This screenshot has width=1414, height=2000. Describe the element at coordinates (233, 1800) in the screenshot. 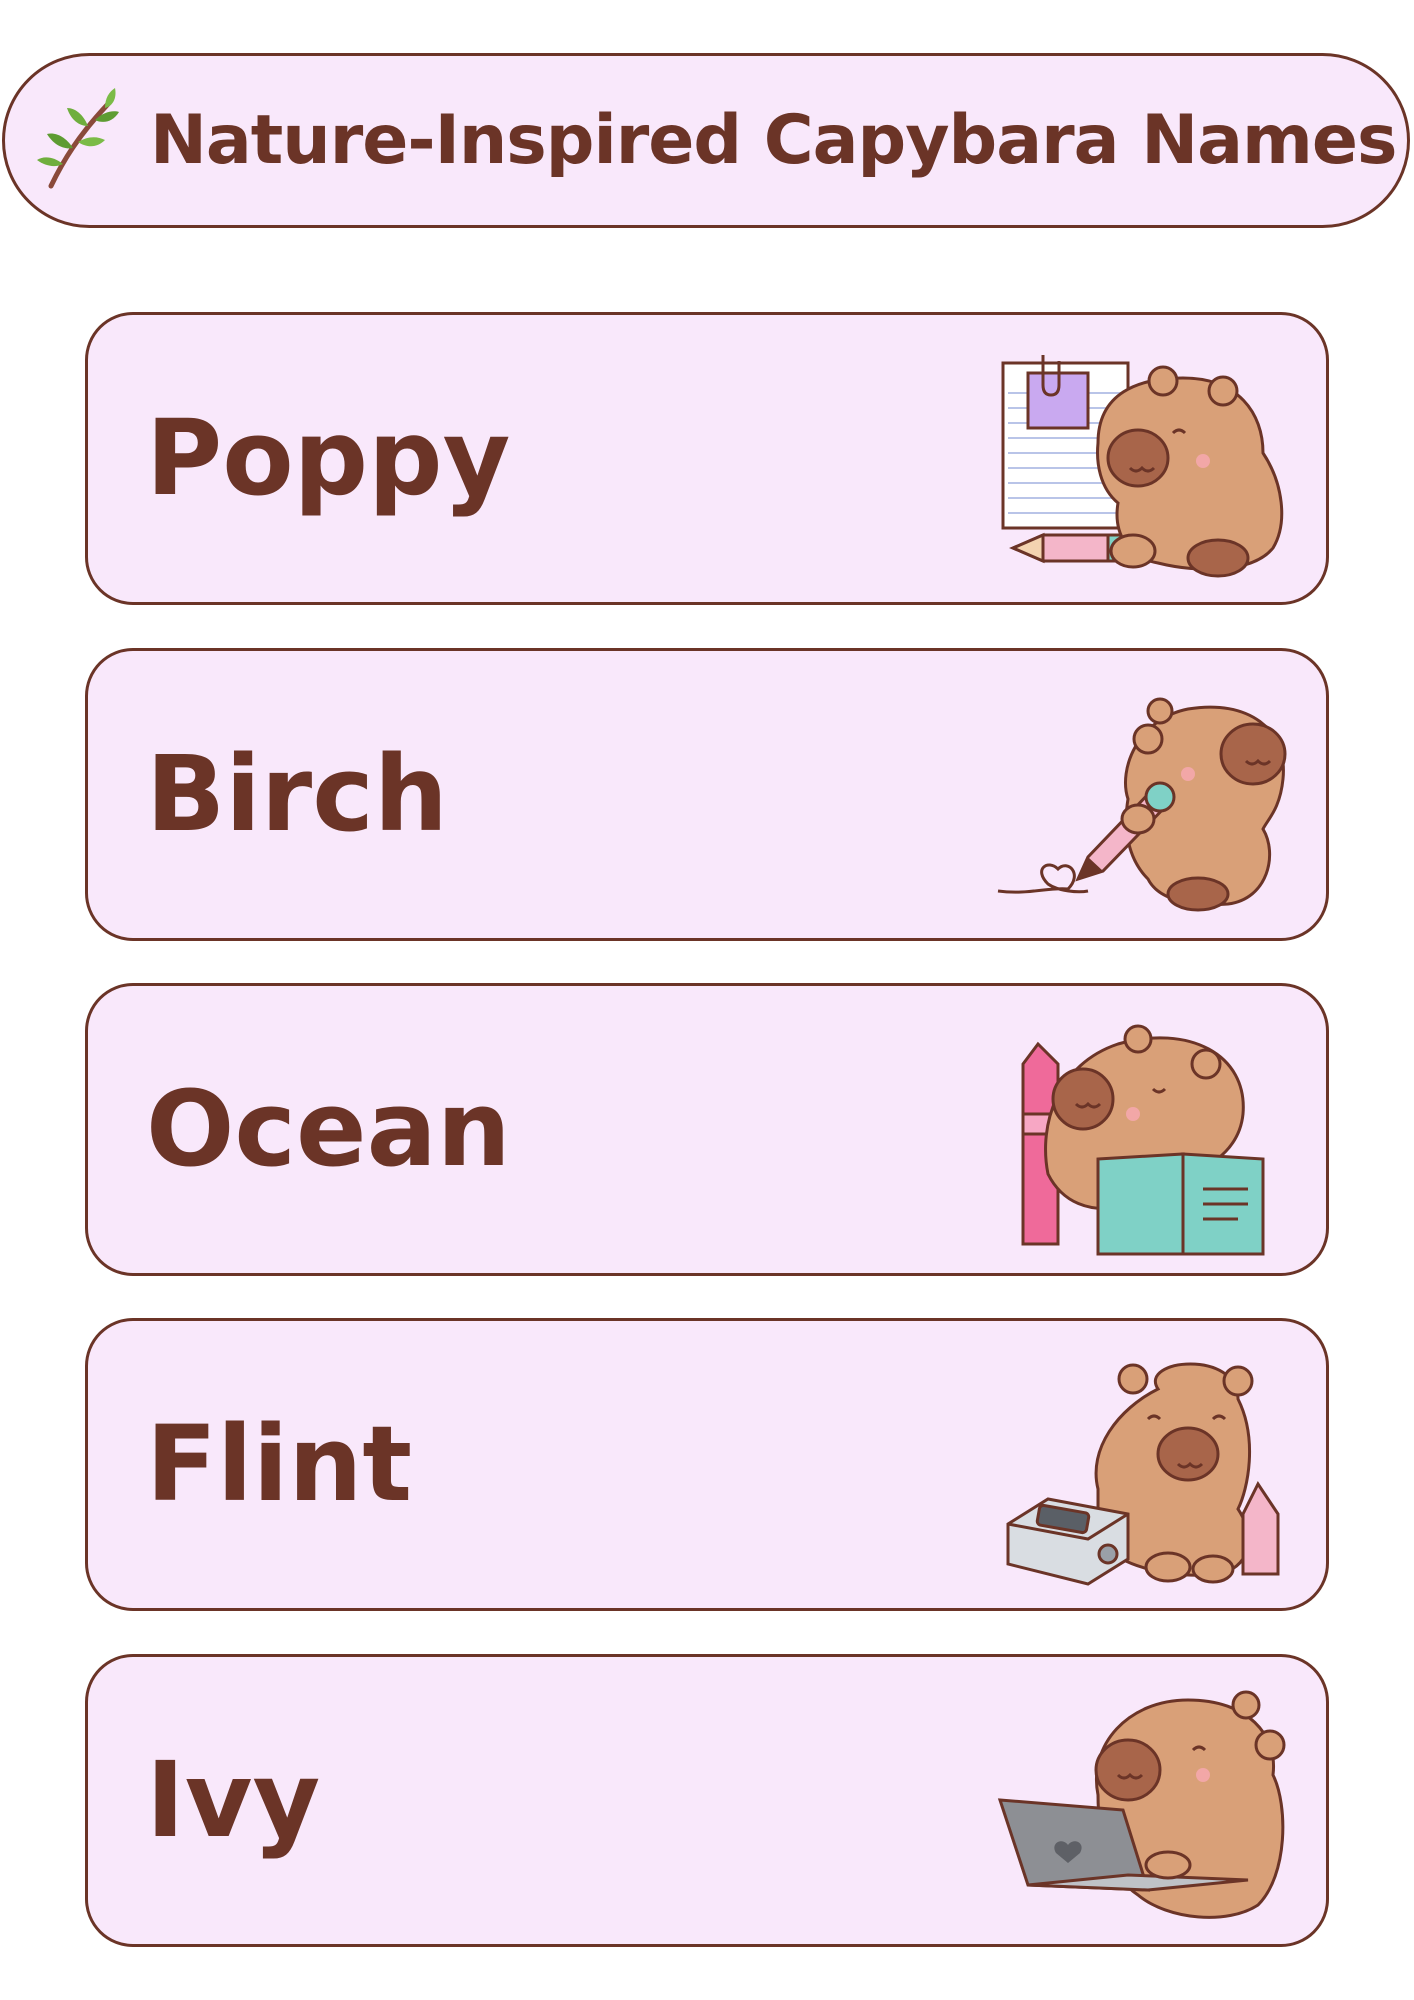

I see `name-label: Ivy` at that location.